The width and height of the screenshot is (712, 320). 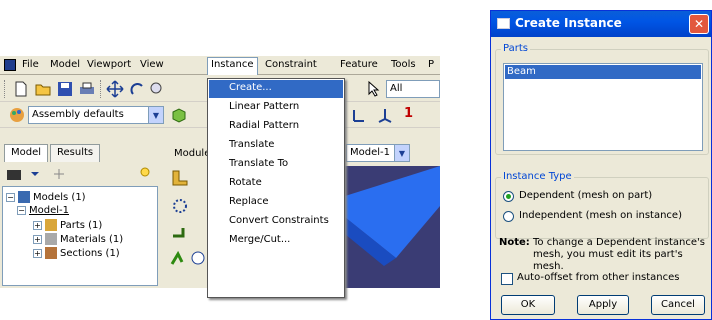 I want to click on menu-item-convert-constraints: Convert Constraints, so click(x=276, y=222).